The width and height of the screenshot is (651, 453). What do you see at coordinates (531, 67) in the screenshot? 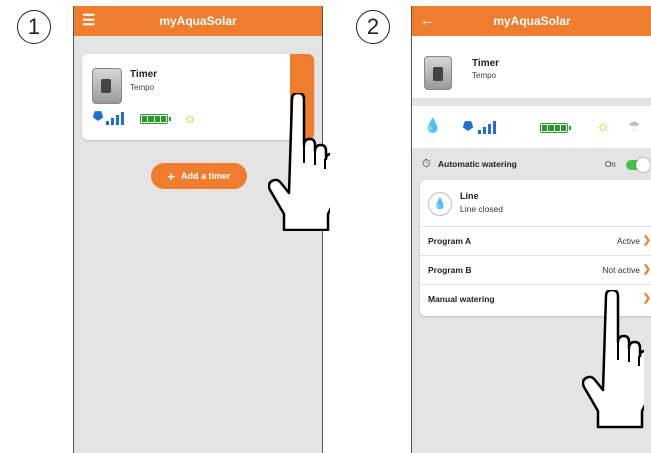
I see `device-header: Timer Tempo` at bounding box center [531, 67].